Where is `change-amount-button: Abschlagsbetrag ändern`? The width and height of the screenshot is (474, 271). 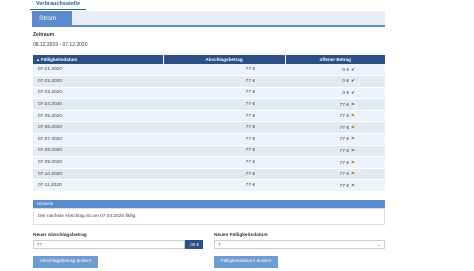 change-amount-button: Abschlagsbetrag ändern is located at coordinates (65, 262).